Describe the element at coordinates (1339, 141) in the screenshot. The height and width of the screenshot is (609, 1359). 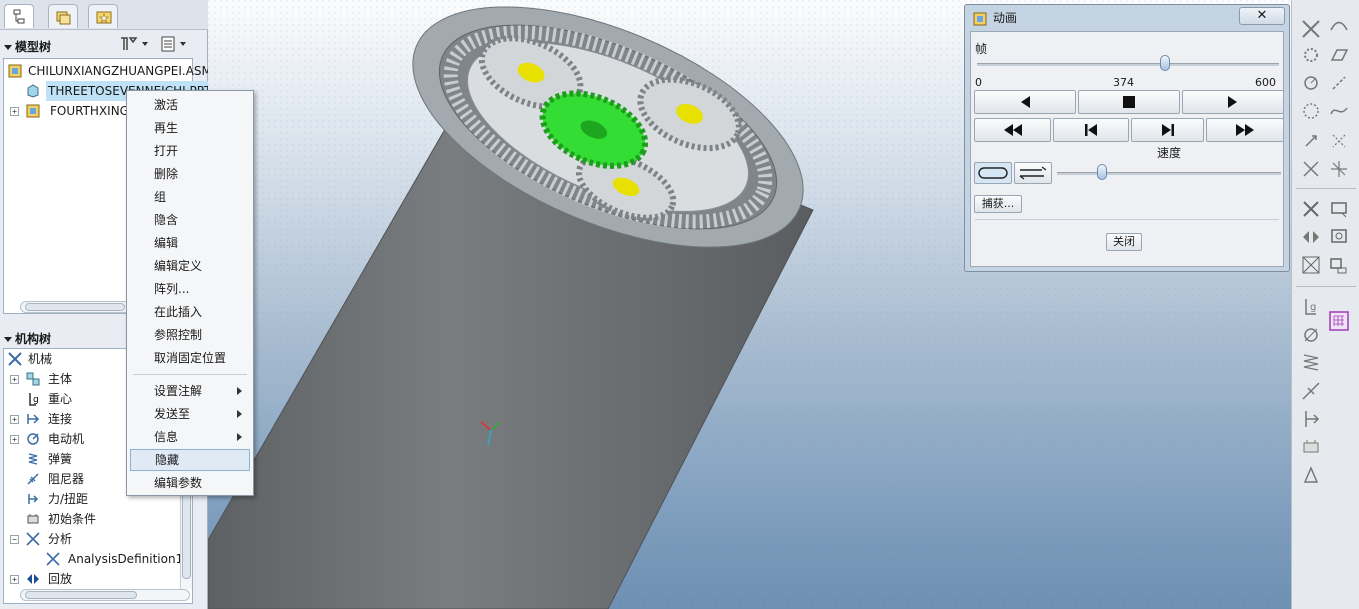
I see `point-icon` at that location.